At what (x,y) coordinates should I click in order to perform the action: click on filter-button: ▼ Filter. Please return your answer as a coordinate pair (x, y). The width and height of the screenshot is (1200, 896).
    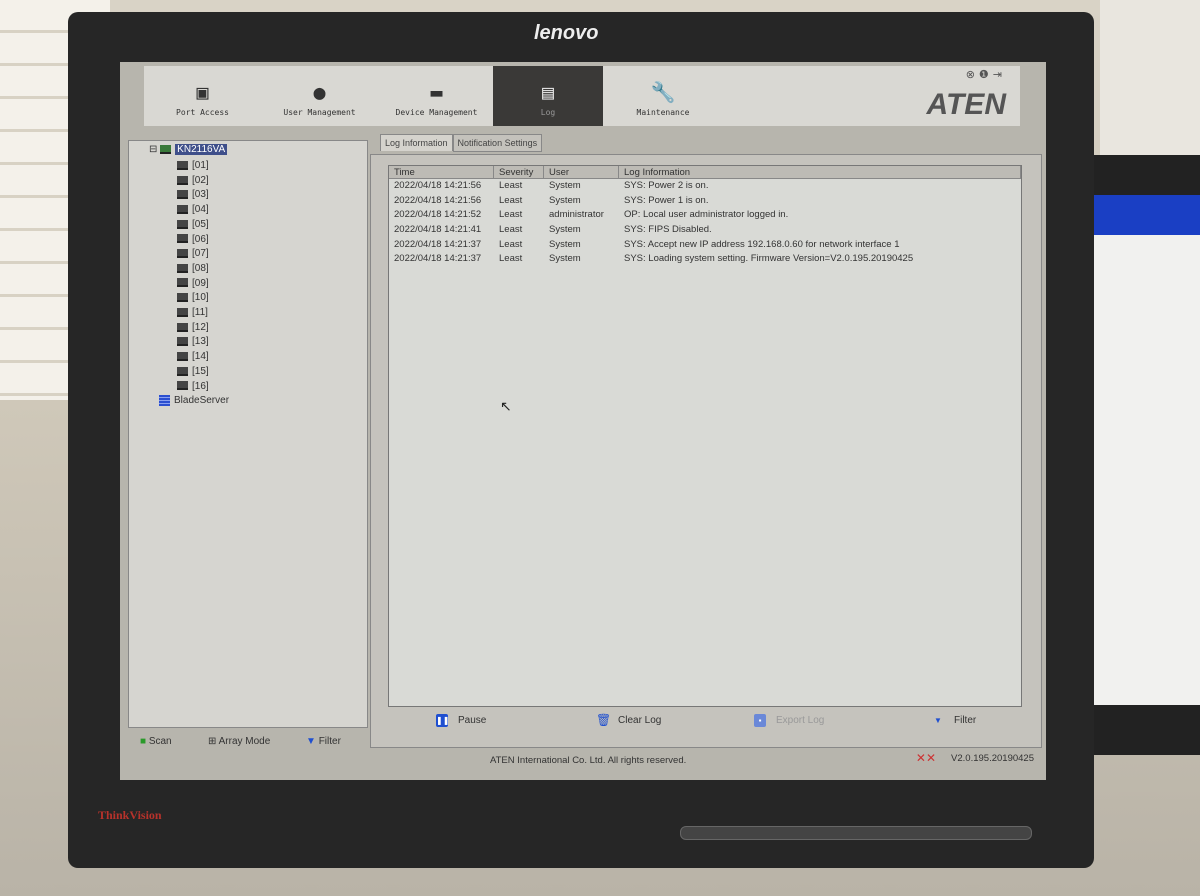
    Looking at the image, I should click on (954, 720).